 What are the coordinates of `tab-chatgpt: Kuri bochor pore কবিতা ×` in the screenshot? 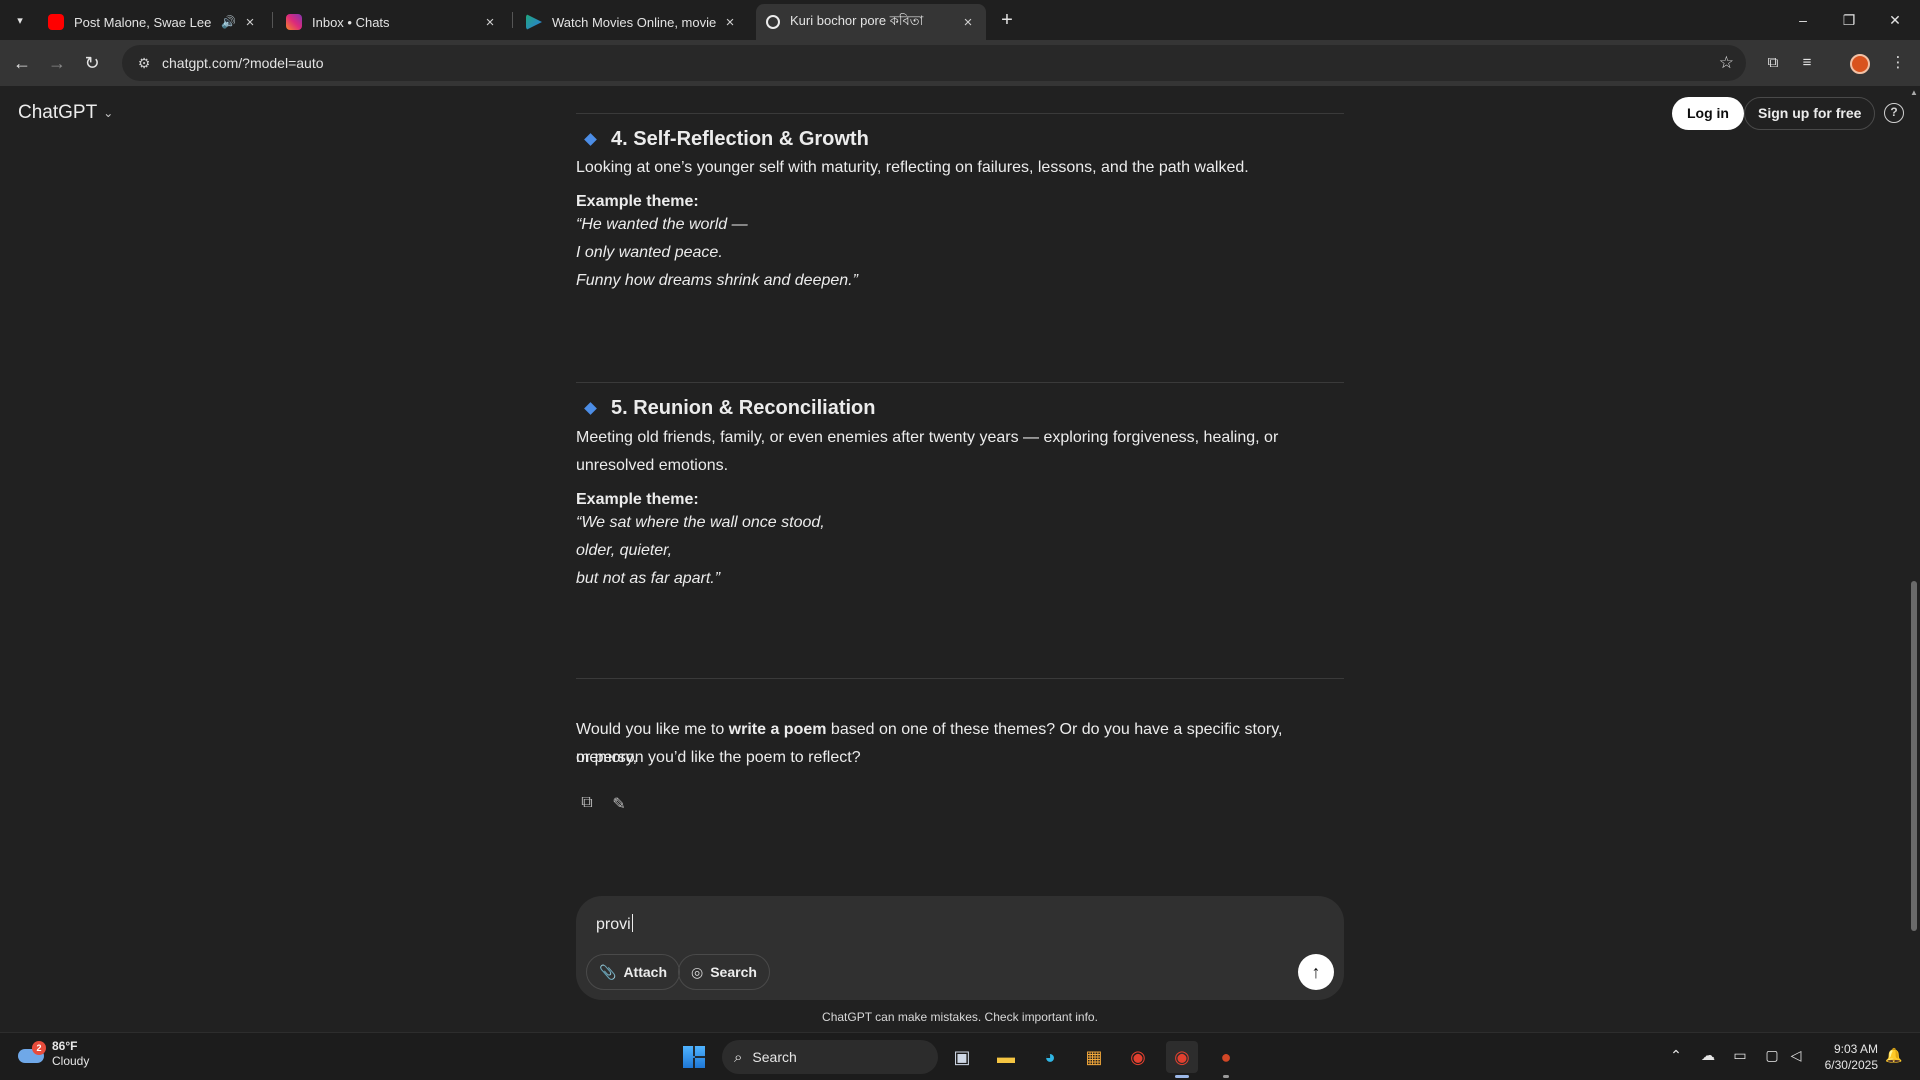 It's located at (871, 22).